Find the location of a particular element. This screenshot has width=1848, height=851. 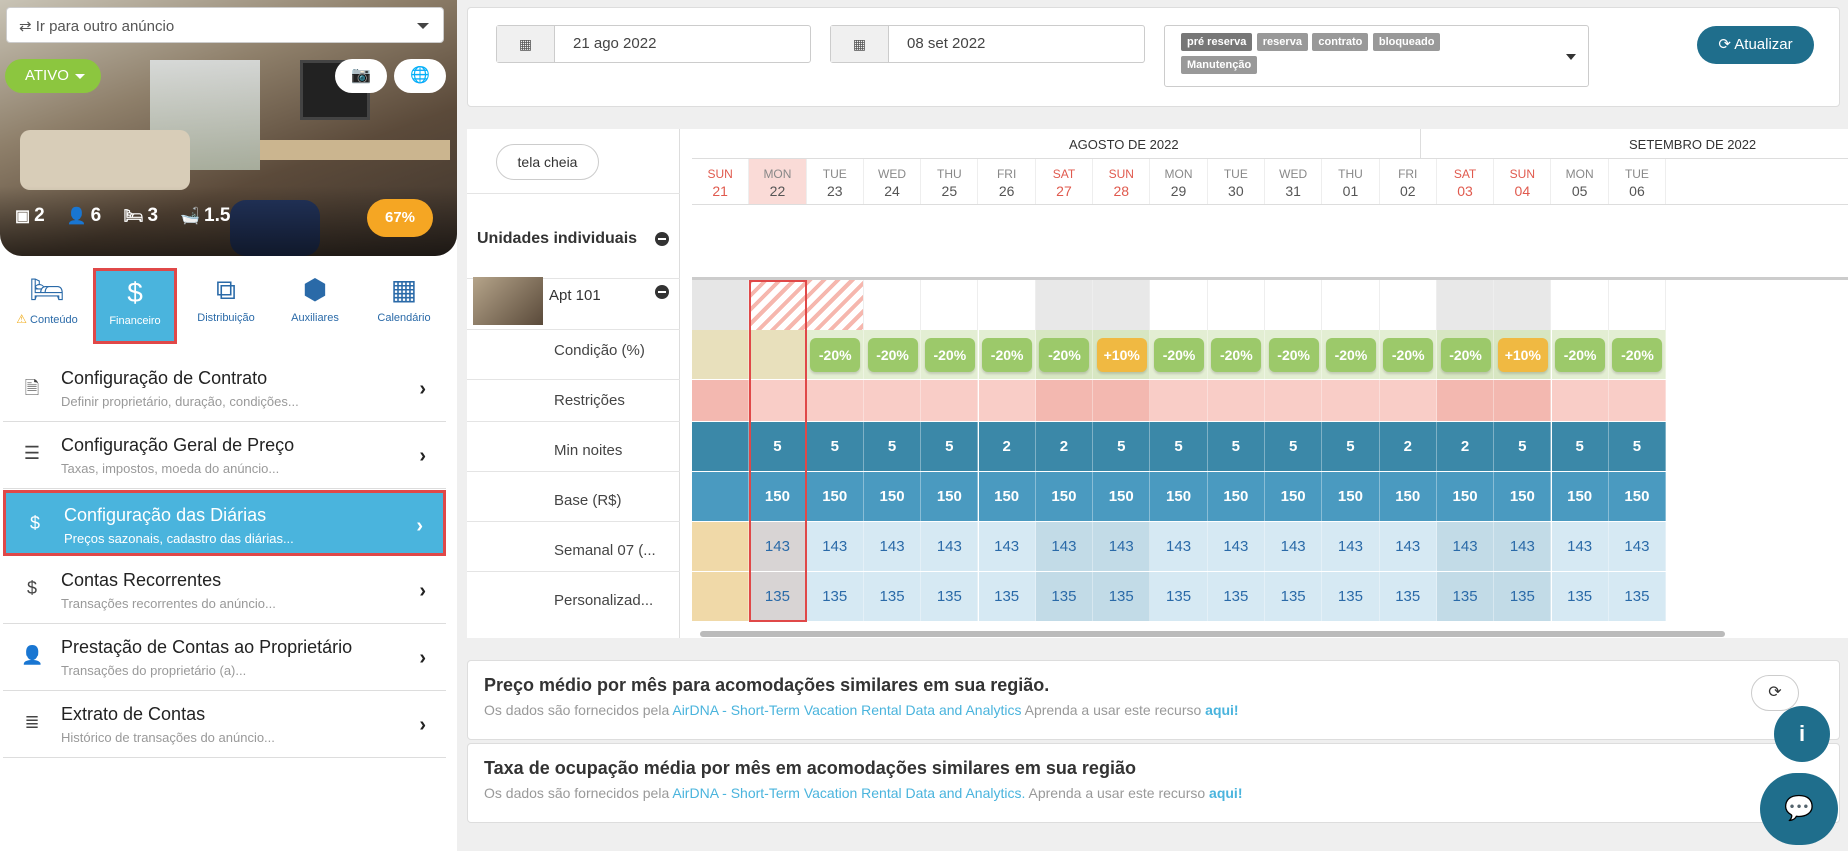

tab-calendario: ▦ Calendário is located at coordinates (404, 306).